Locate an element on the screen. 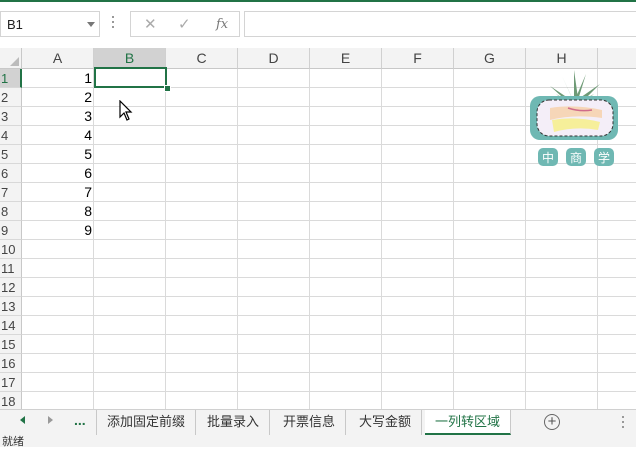 This screenshot has width=636, height=449. cell-a2: 2 is located at coordinates (58, 97).